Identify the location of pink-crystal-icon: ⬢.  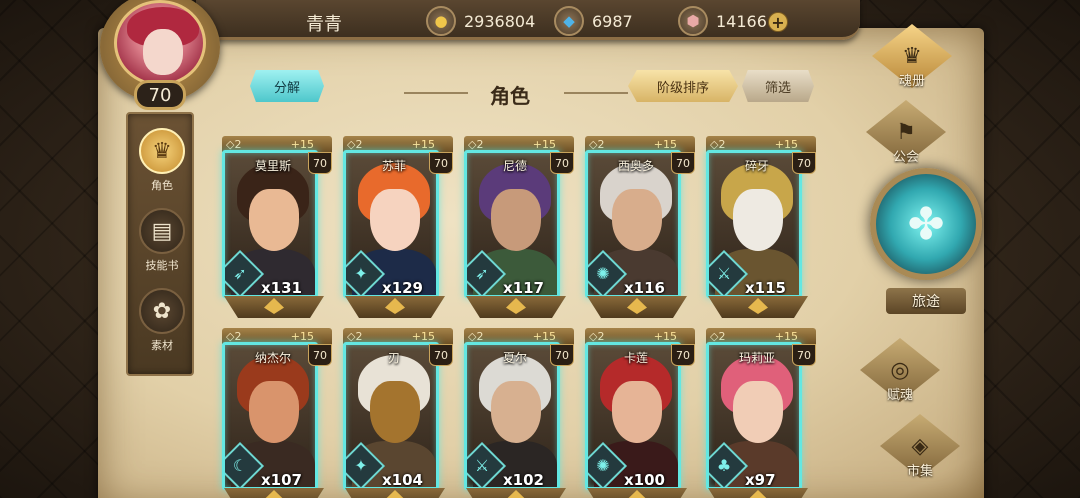
(693, 21).